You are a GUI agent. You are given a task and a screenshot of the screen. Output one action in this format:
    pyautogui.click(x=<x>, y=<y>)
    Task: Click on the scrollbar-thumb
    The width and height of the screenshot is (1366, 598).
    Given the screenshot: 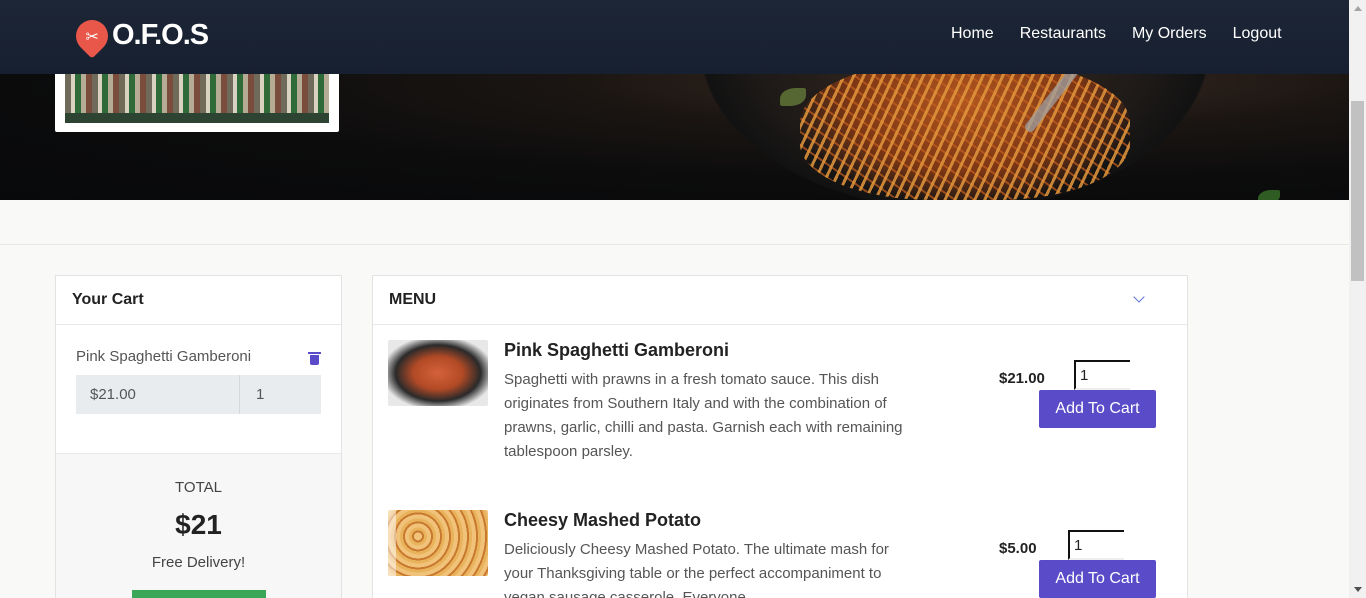 What is the action you would take?
    pyautogui.click(x=1357, y=191)
    